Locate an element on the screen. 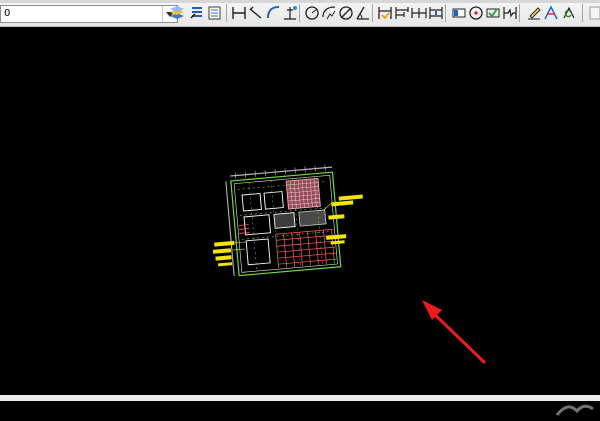  toolbar-border is located at coordinates (300, 1).